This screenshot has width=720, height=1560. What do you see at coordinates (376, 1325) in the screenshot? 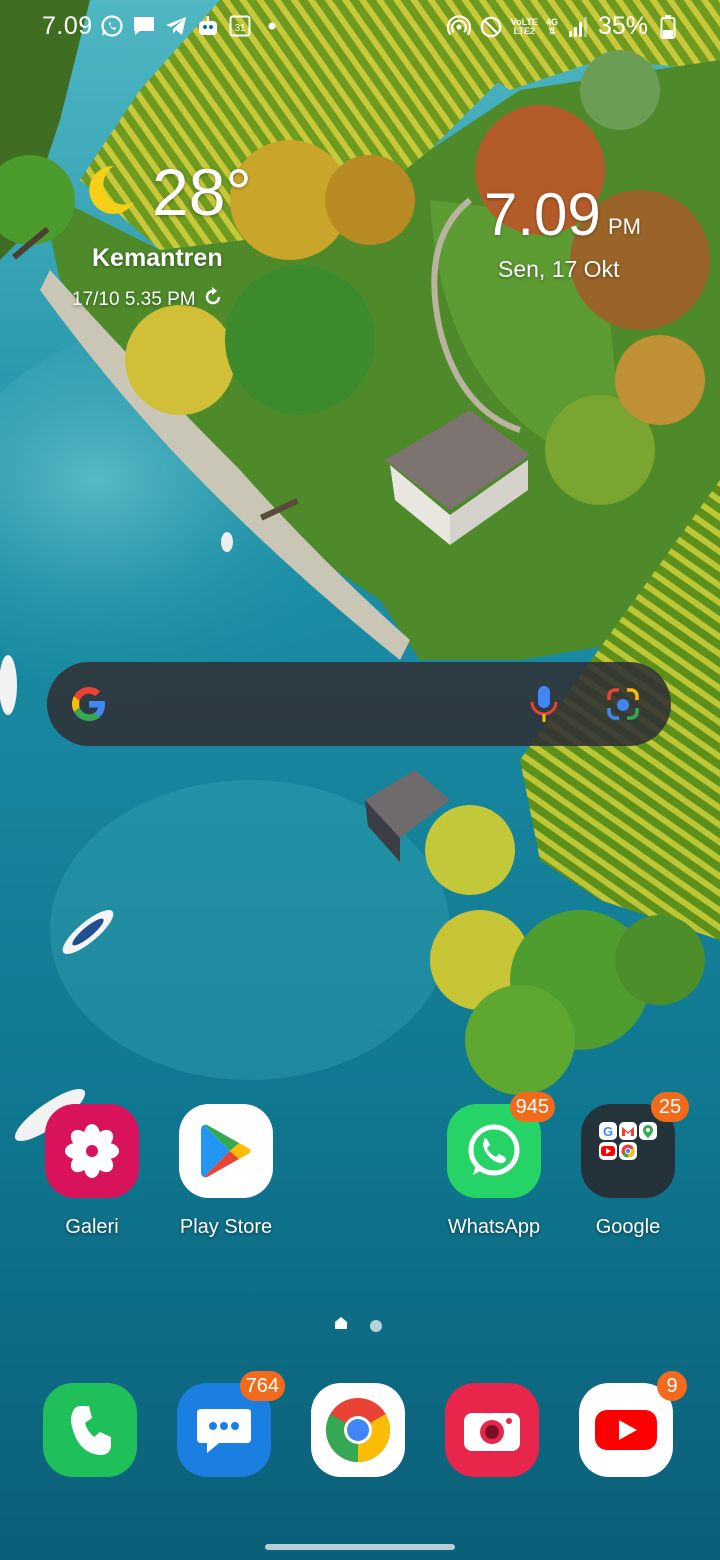
I see `page-dot` at bounding box center [376, 1325].